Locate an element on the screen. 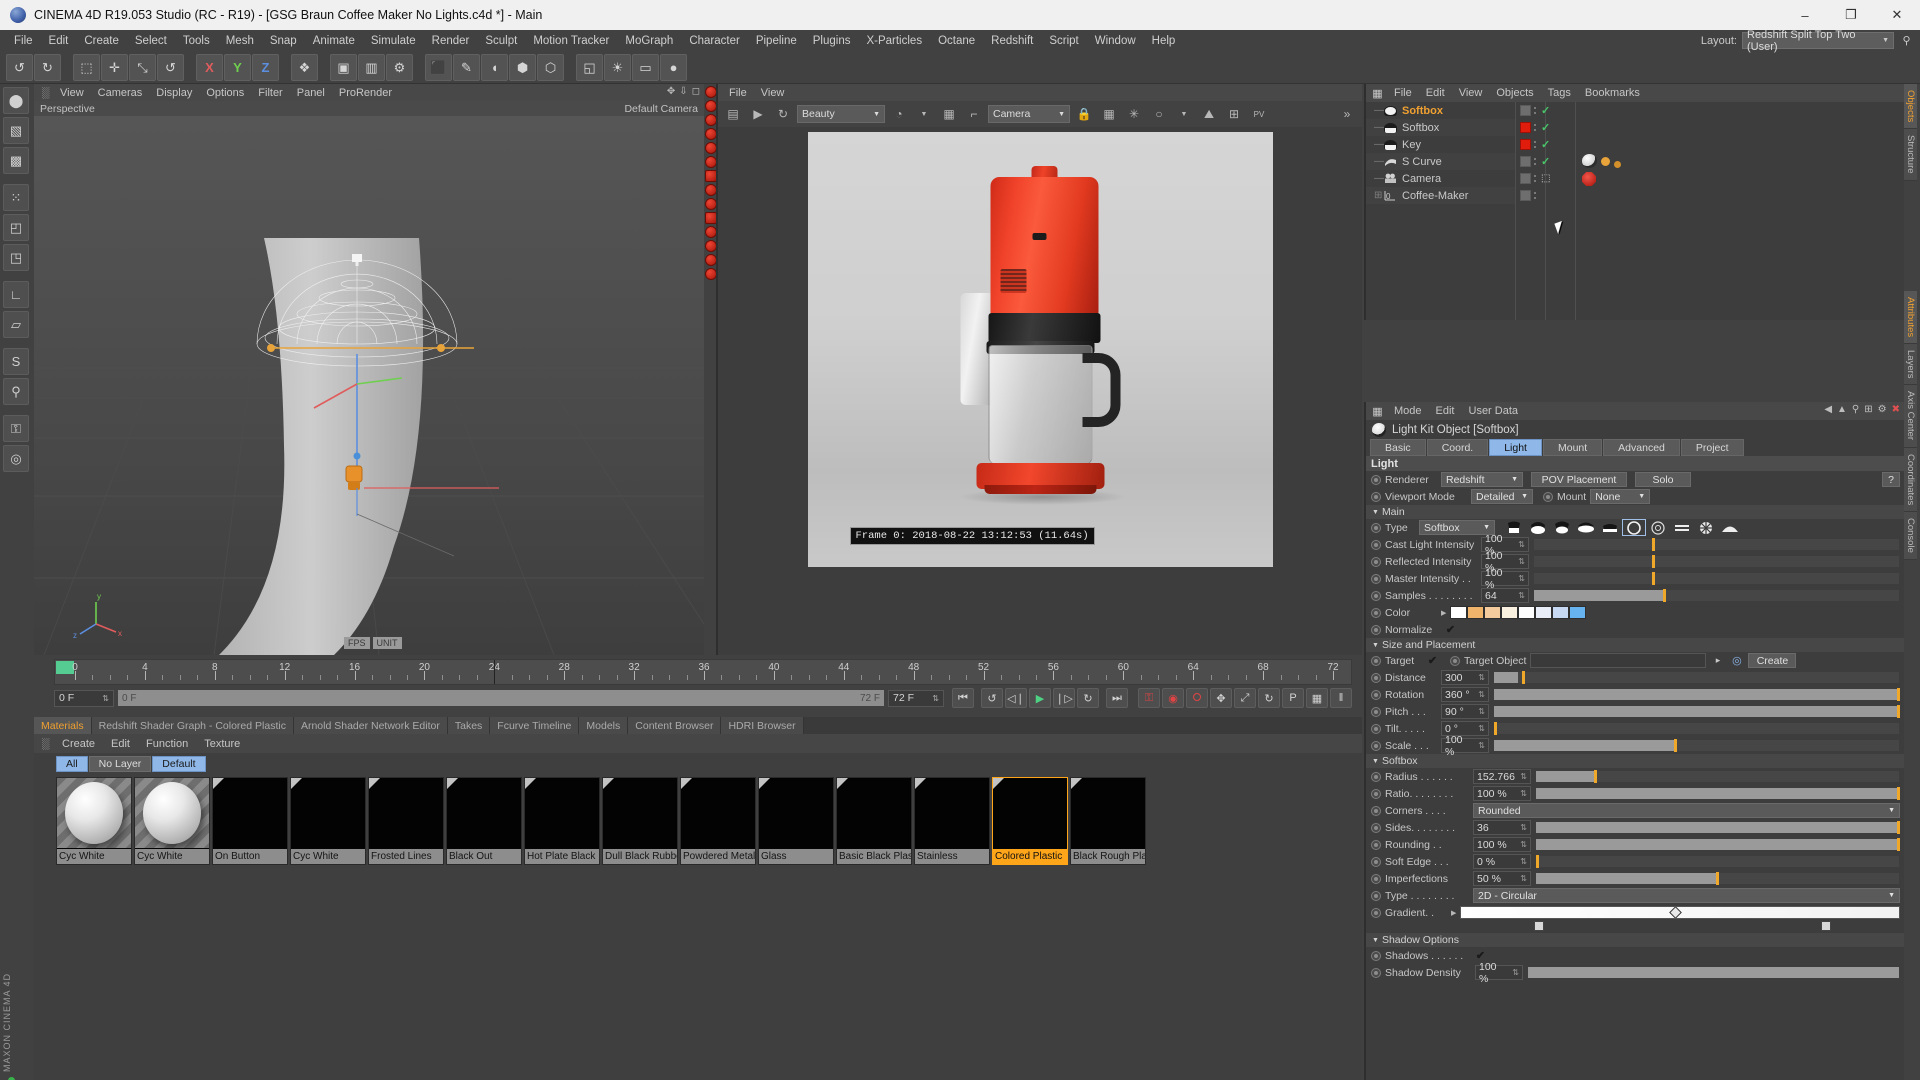 The height and width of the screenshot is (1080, 1920). timeline-ruler: 04812162024283236404448525660646872 is located at coordinates (703, 672).